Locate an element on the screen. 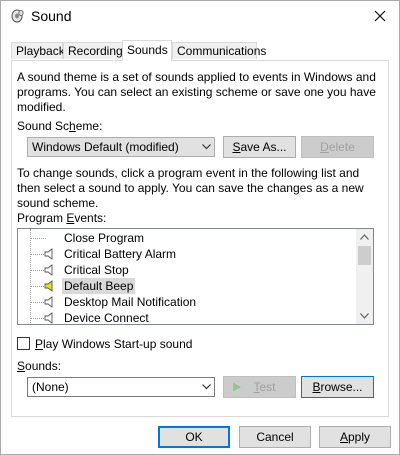  close-button is located at coordinates (380, 16).